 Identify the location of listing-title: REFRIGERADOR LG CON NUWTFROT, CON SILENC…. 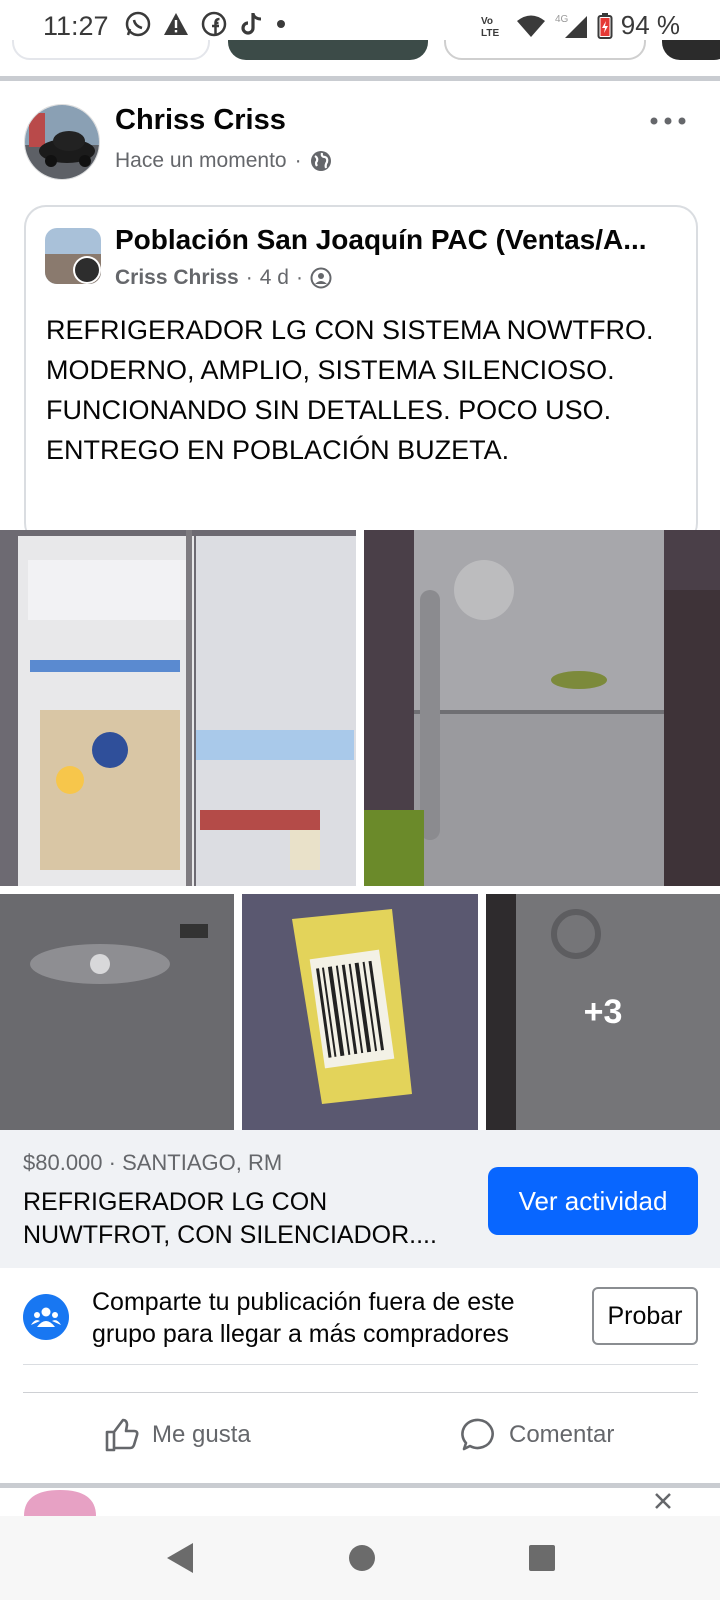
(243, 1219).